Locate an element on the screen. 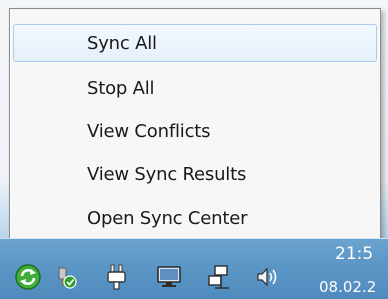 This screenshot has width=388, height=299. clock-time: 21:5 is located at coordinates (354, 254).